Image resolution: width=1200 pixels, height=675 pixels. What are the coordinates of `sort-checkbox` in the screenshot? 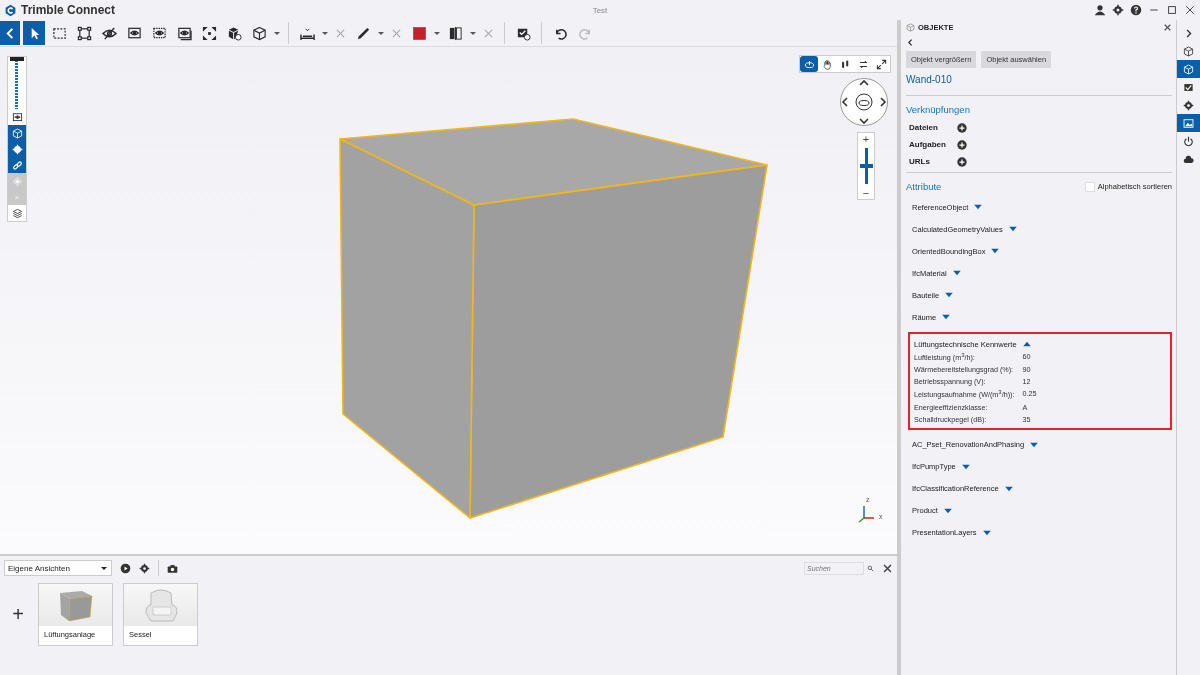 It's located at (1089, 186).